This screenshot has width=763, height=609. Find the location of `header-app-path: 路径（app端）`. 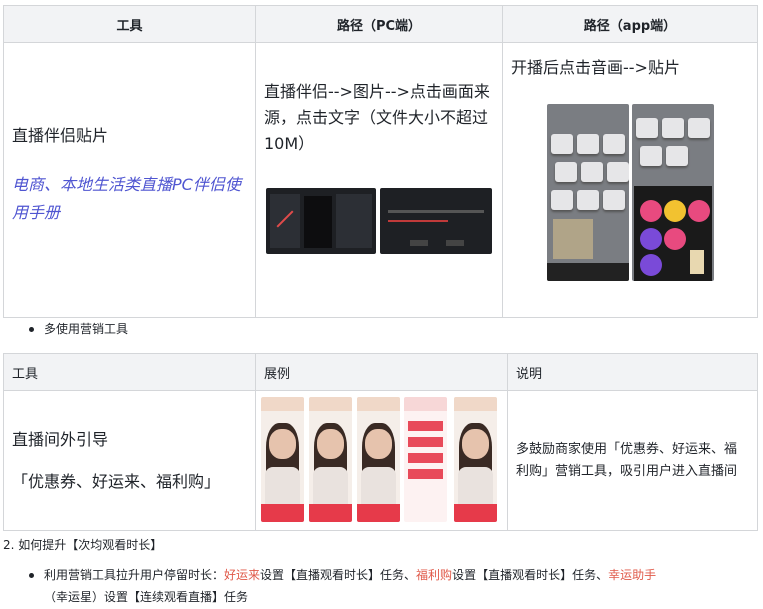

header-app-path: 路径（app端） is located at coordinates (630, 24).